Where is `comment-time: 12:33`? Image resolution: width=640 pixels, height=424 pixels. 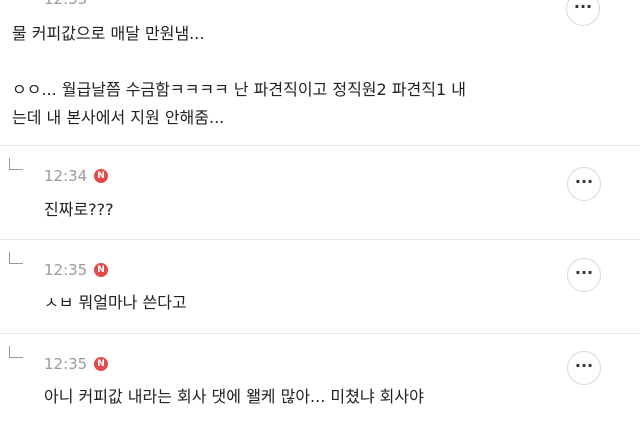 comment-time: 12:33 is located at coordinates (65, 4).